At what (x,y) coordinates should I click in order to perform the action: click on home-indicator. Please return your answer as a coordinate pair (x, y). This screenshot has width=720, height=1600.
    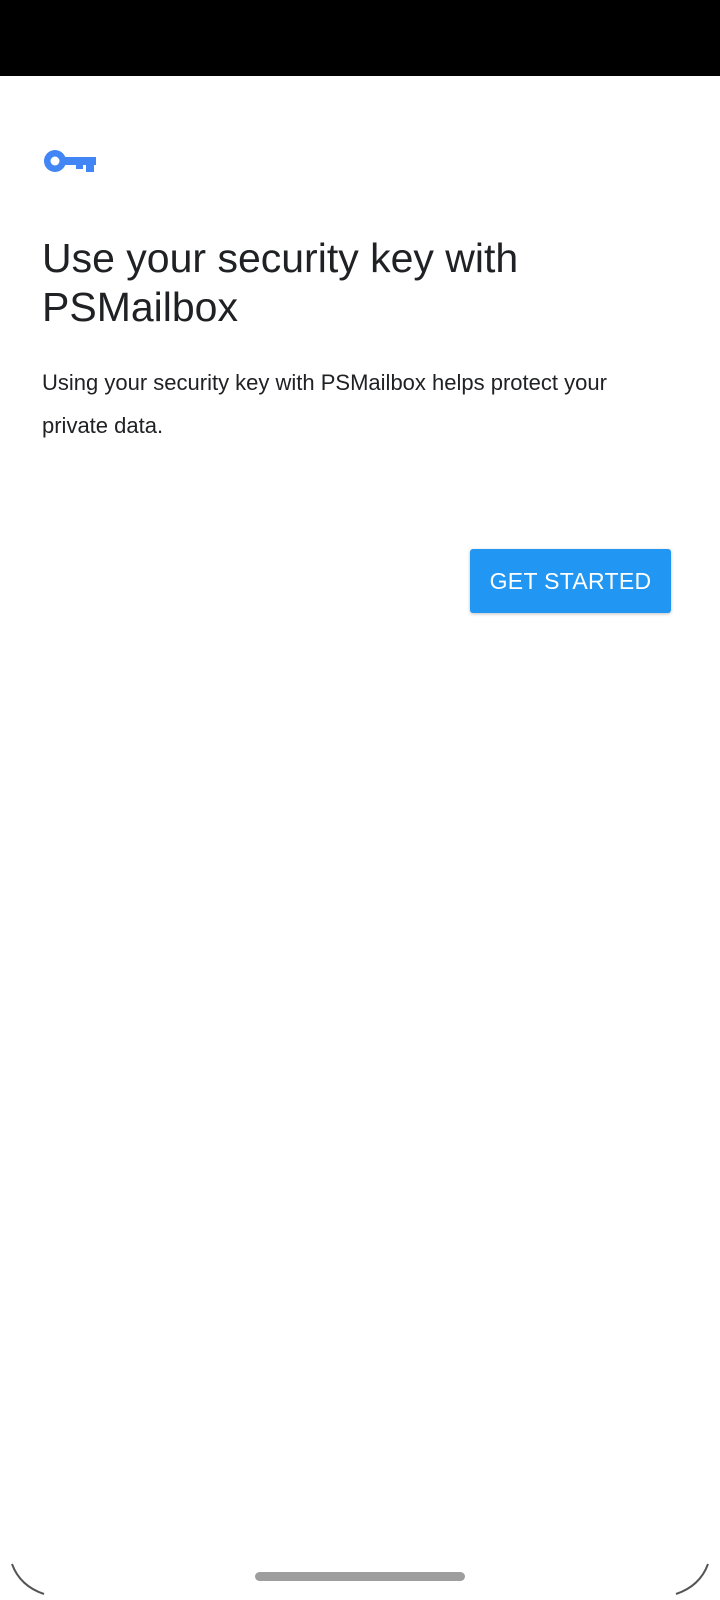
    Looking at the image, I should click on (360, 1576).